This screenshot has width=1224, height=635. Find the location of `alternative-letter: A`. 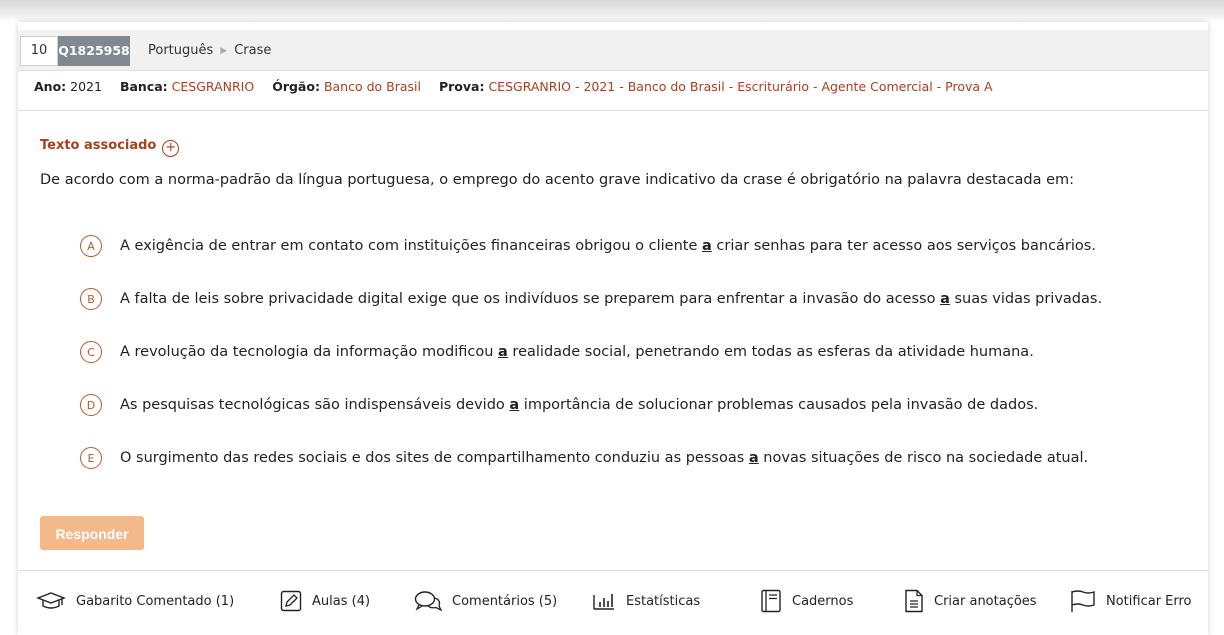

alternative-letter: A is located at coordinates (91, 246).